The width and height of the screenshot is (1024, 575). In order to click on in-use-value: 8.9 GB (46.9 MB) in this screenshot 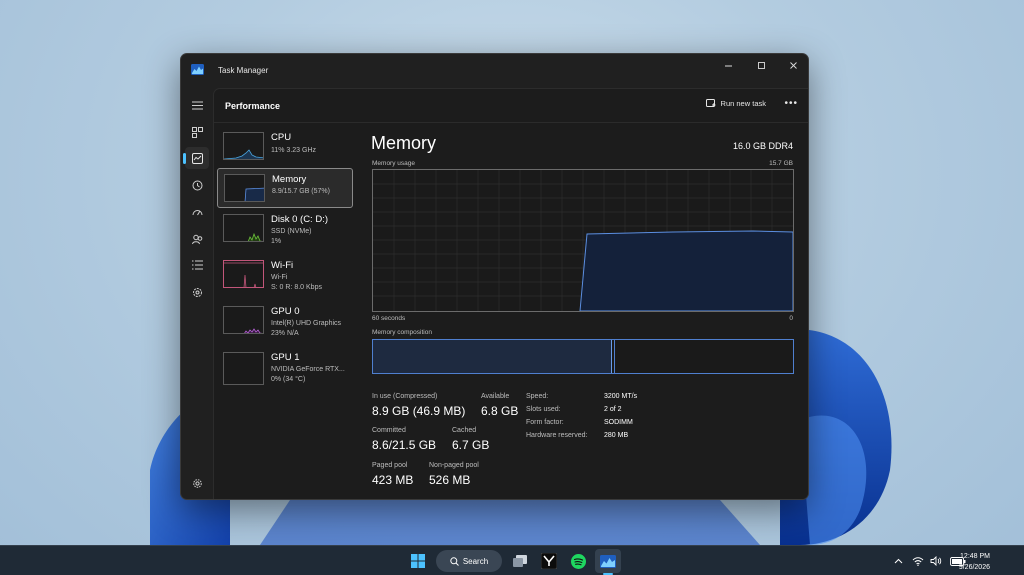, I will do `click(419, 411)`.